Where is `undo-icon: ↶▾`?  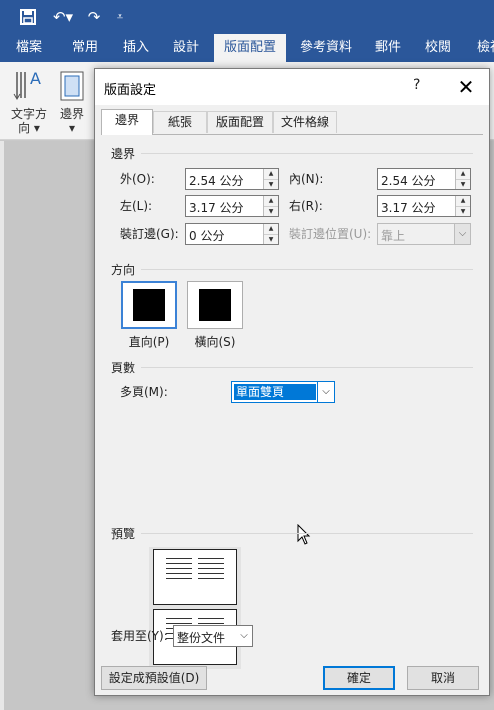
undo-icon: ↶▾ is located at coordinates (63, 17).